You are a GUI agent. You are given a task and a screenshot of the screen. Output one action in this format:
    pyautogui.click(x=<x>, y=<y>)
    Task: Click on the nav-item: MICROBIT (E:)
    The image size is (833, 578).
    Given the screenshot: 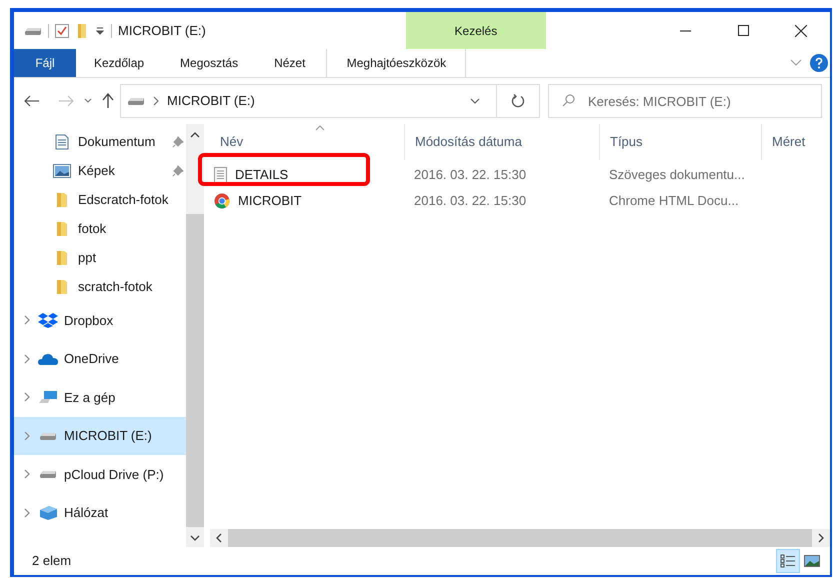 What is the action you would take?
    pyautogui.click(x=100, y=435)
    